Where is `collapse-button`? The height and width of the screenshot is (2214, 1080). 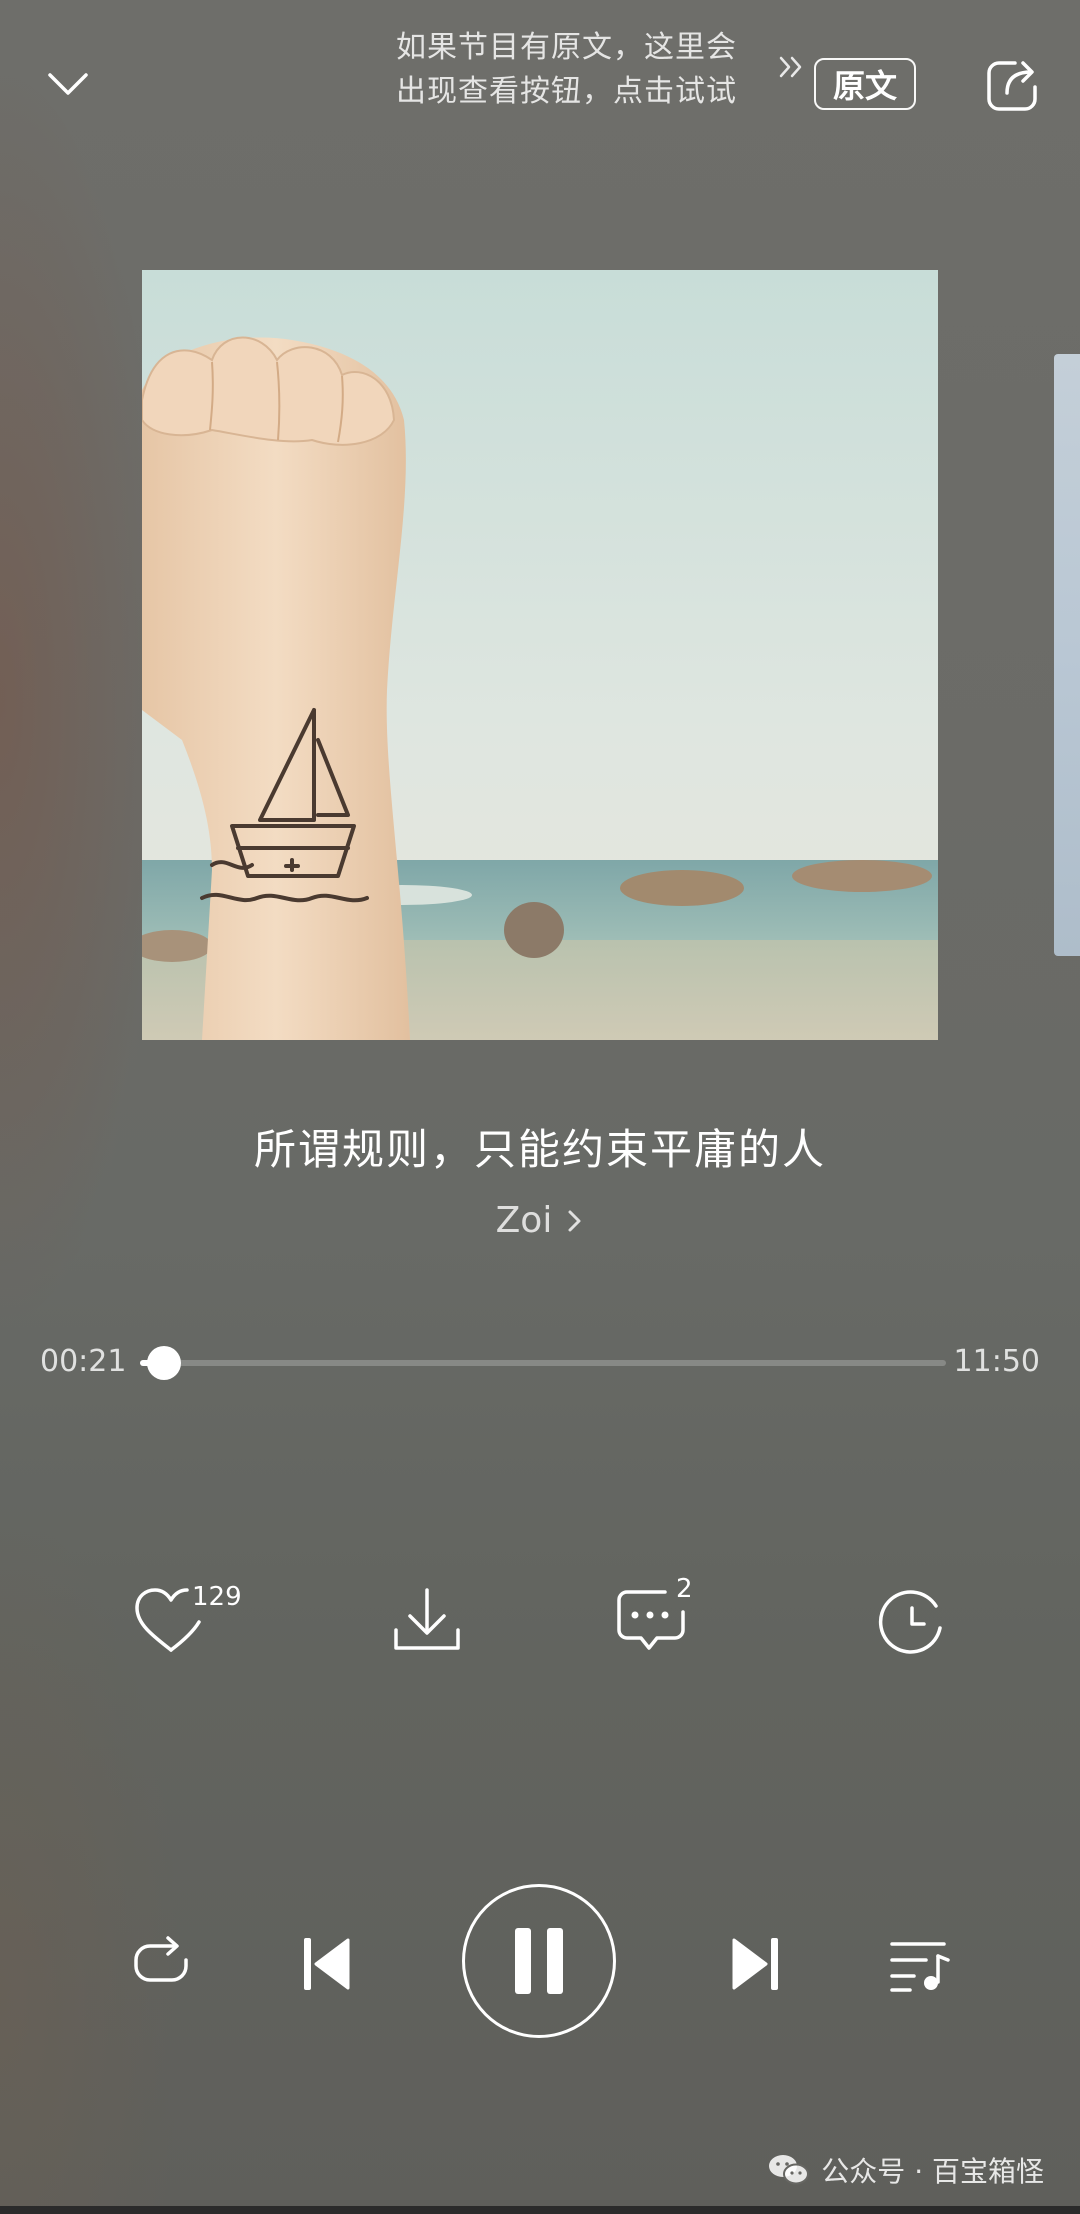
collapse-button is located at coordinates (68, 84).